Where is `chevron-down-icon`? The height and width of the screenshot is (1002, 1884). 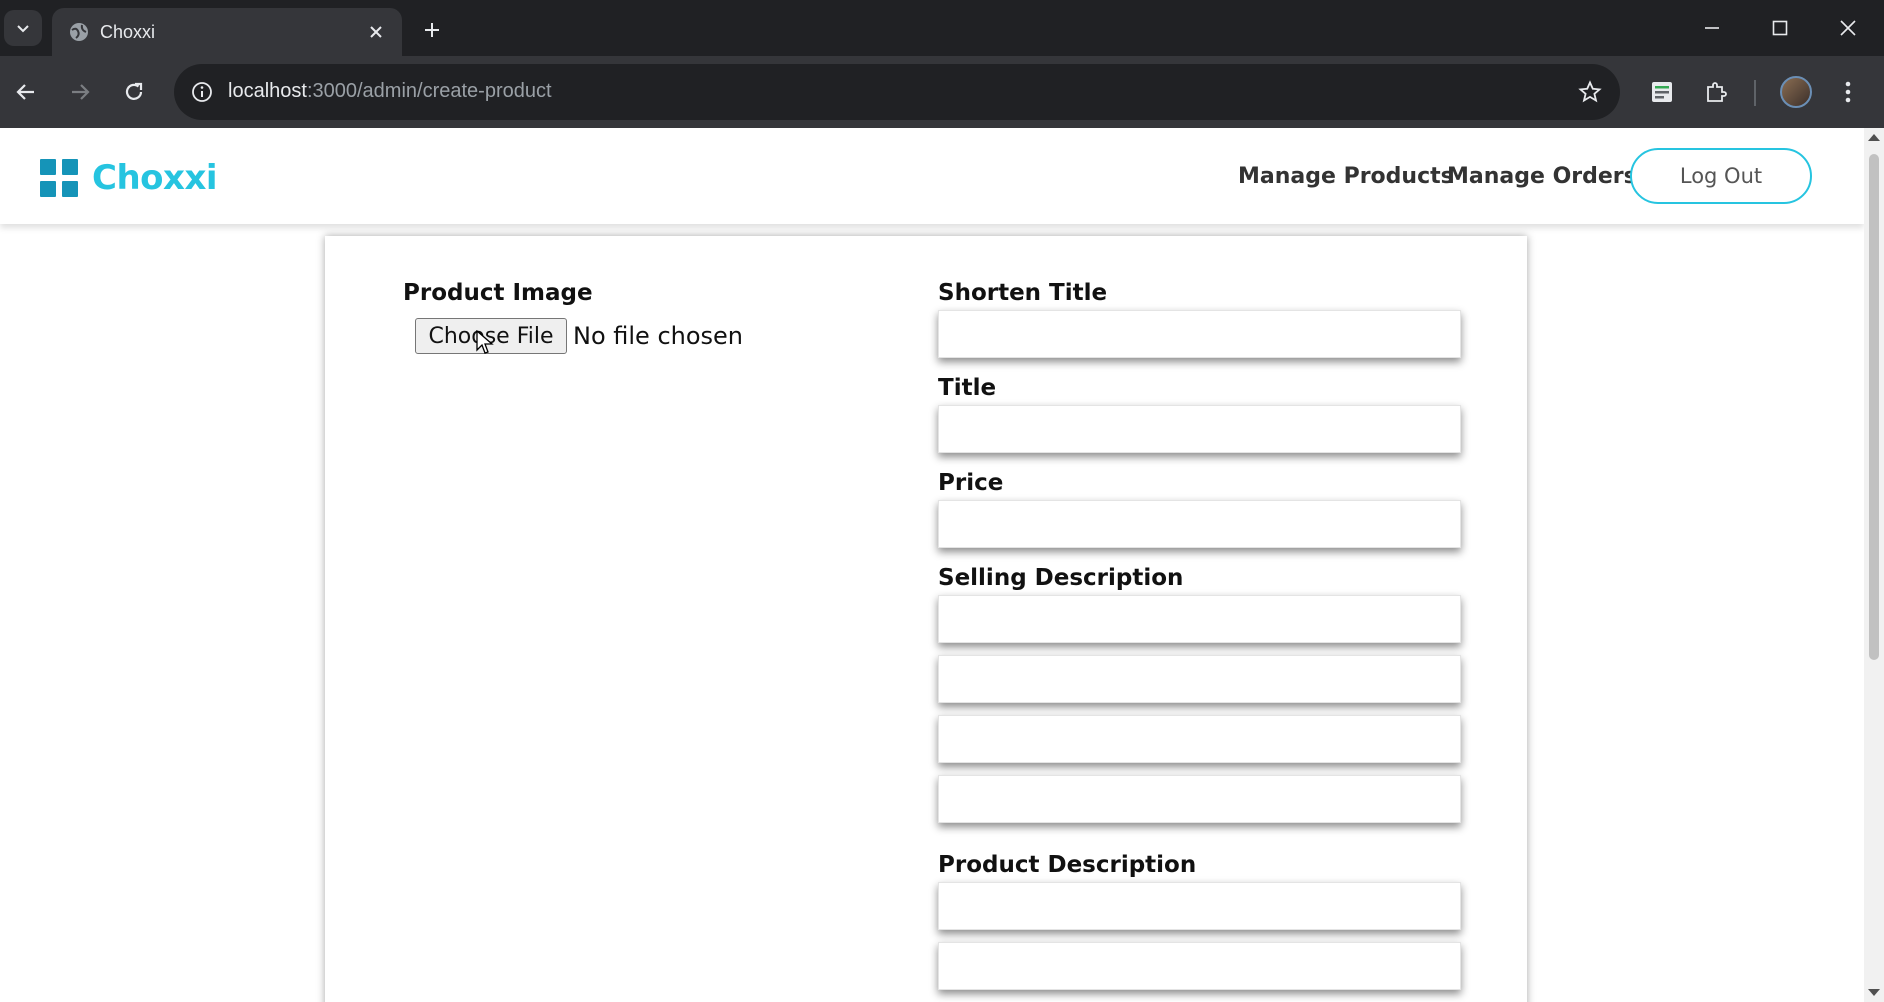 chevron-down-icon is located at coordinates (23, 29).